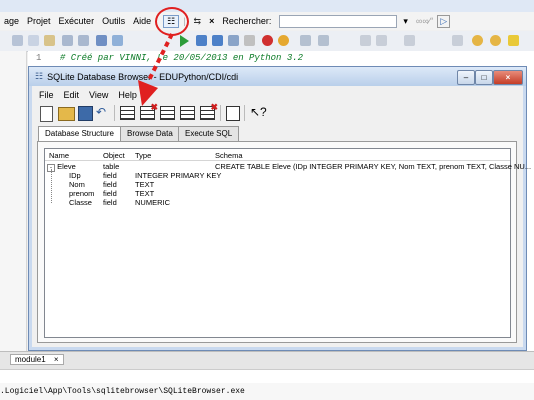 Image resolution: width=534 pixels, height=400 pixels. What do you see at coordinates (209, 133) in the screenshot?
I see `tab-execute-sql: Execute SQL` at bounding box center [209, 133].